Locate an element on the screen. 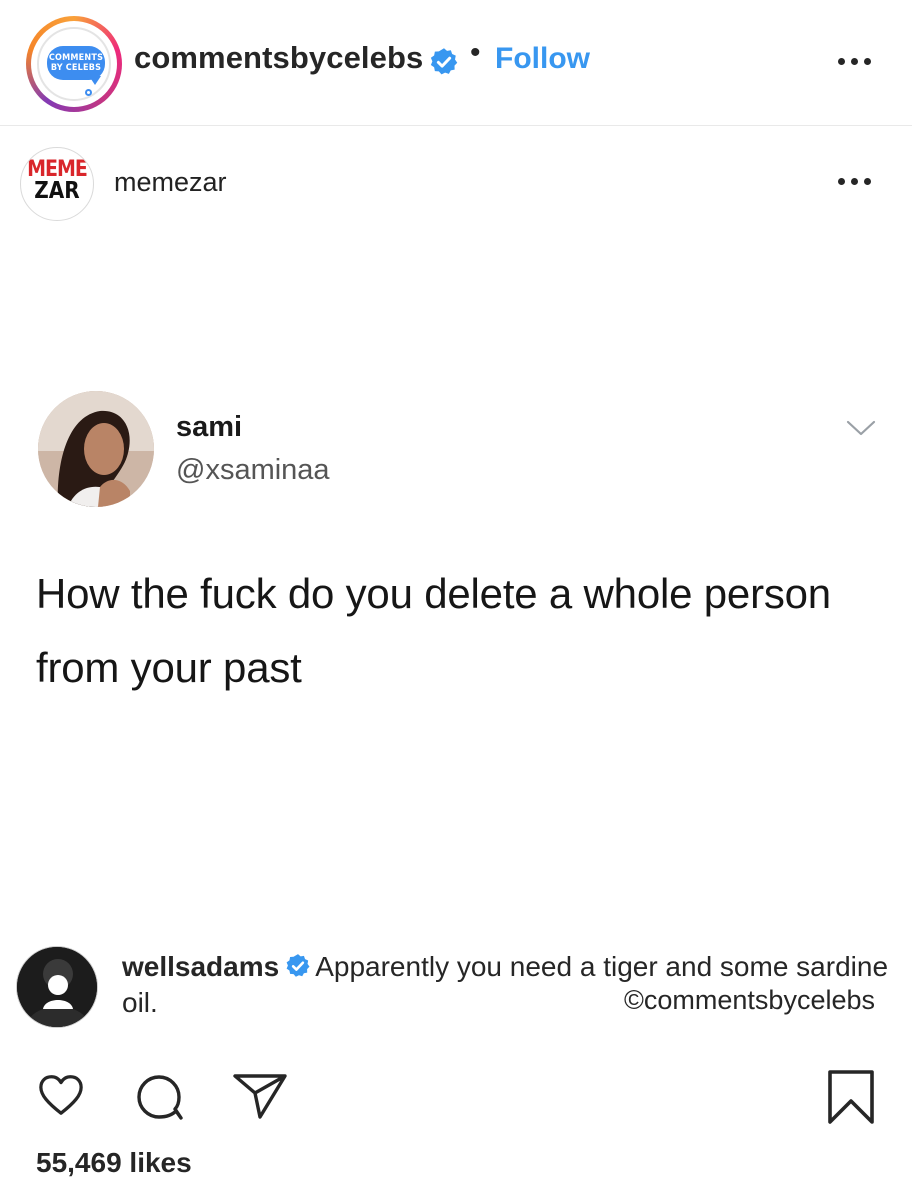 This screenshot has height=1200, width=912. account-avatar: COMMENTS BY CELEBS is located at coordinates (74, 64).